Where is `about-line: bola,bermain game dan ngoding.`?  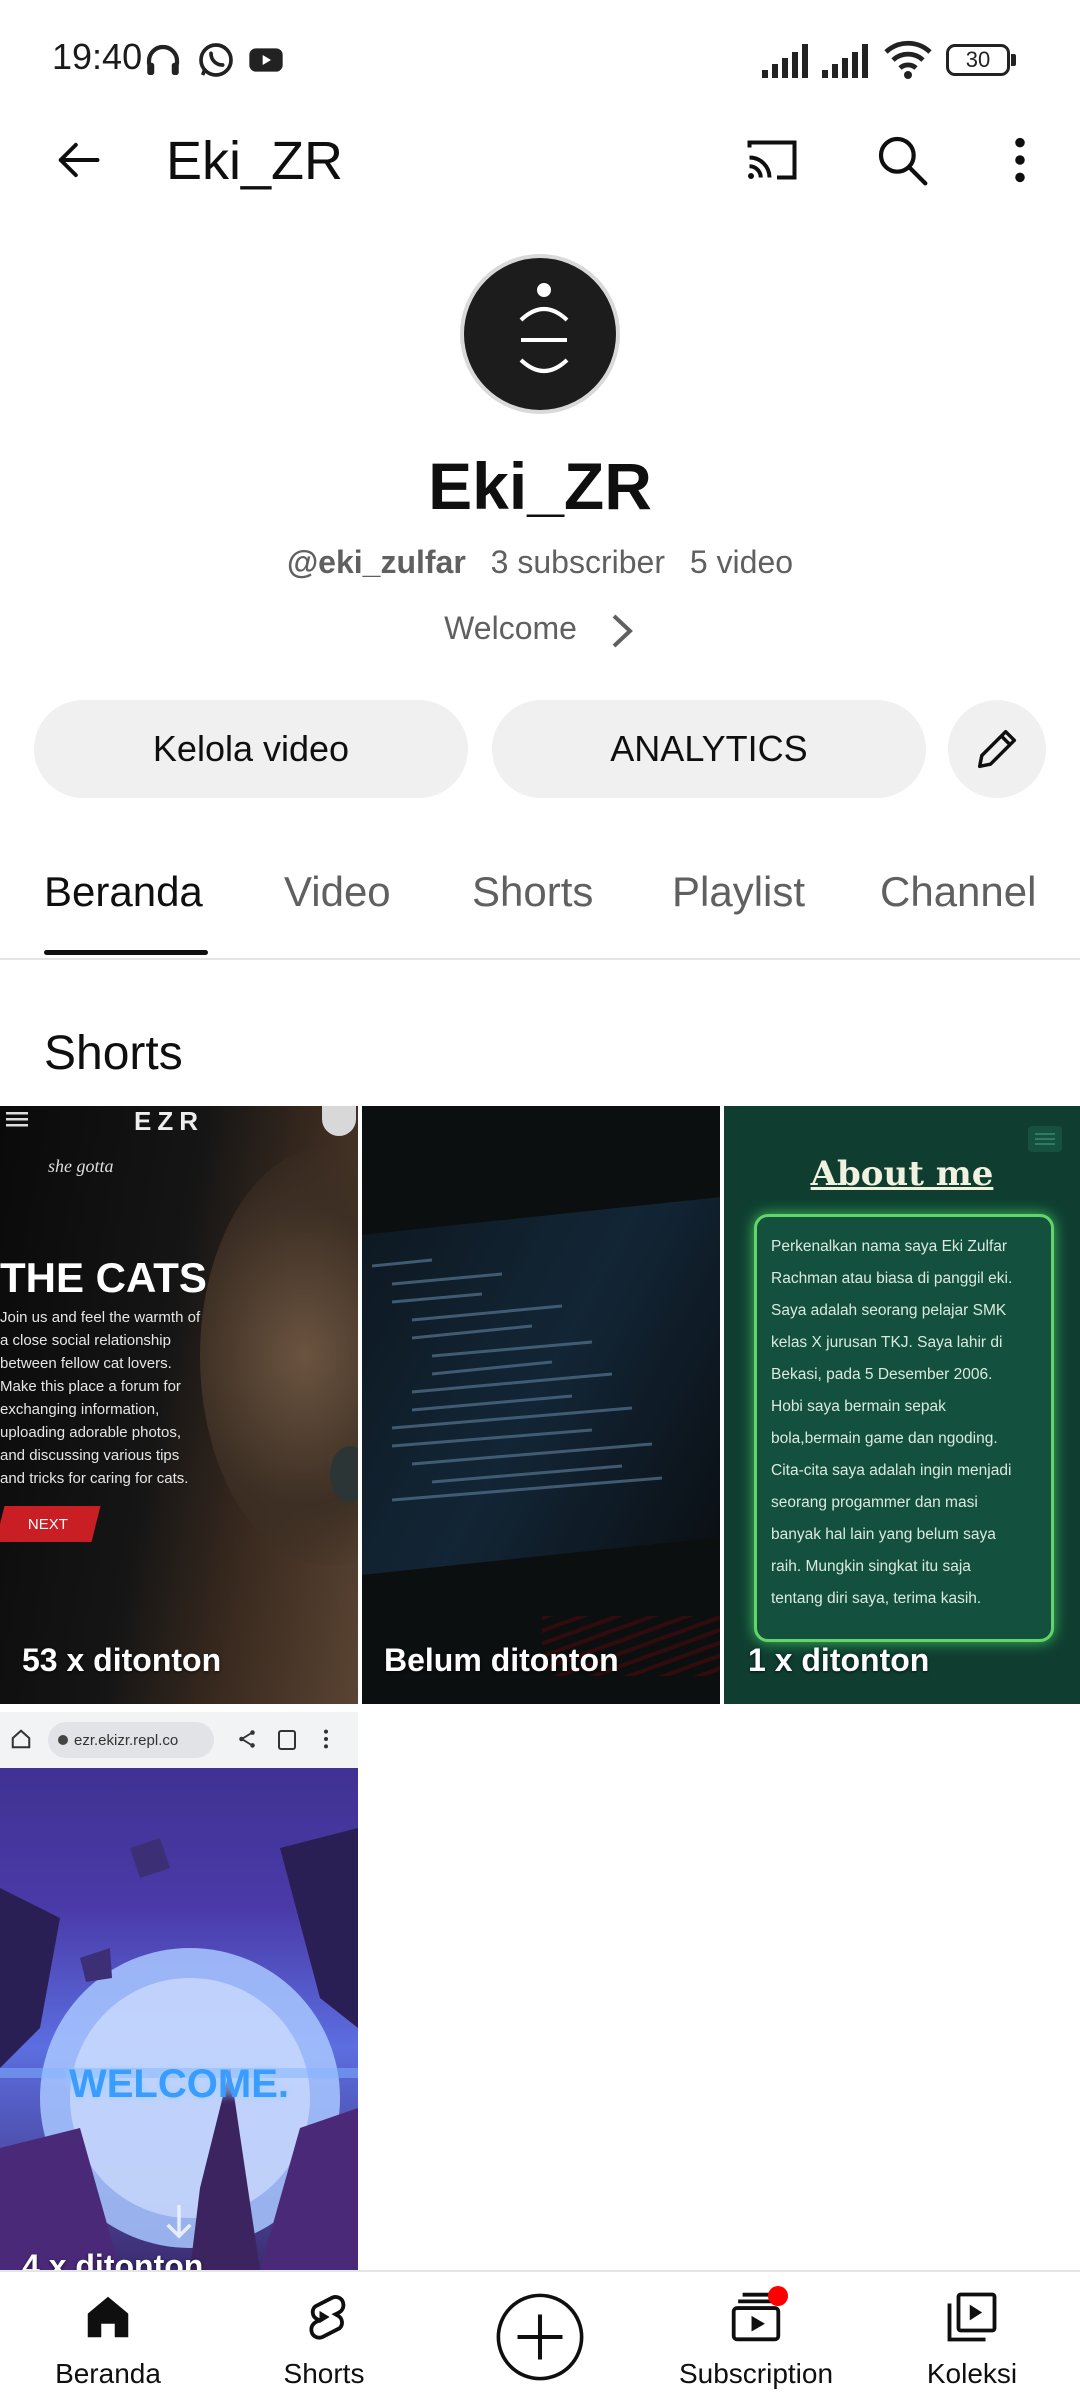
about-line: bola,bermain game dan ngoding. is located at coordinates (884, 1438).